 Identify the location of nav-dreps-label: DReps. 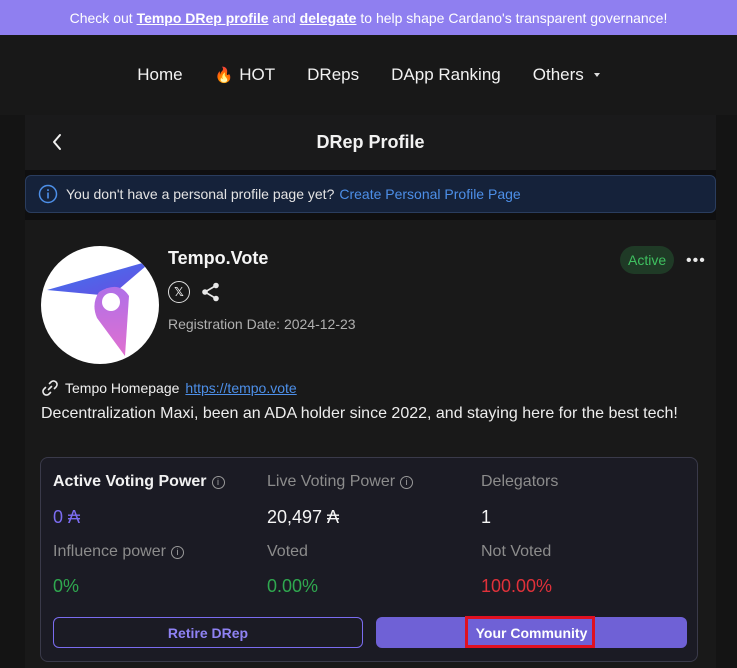
(333, 74).